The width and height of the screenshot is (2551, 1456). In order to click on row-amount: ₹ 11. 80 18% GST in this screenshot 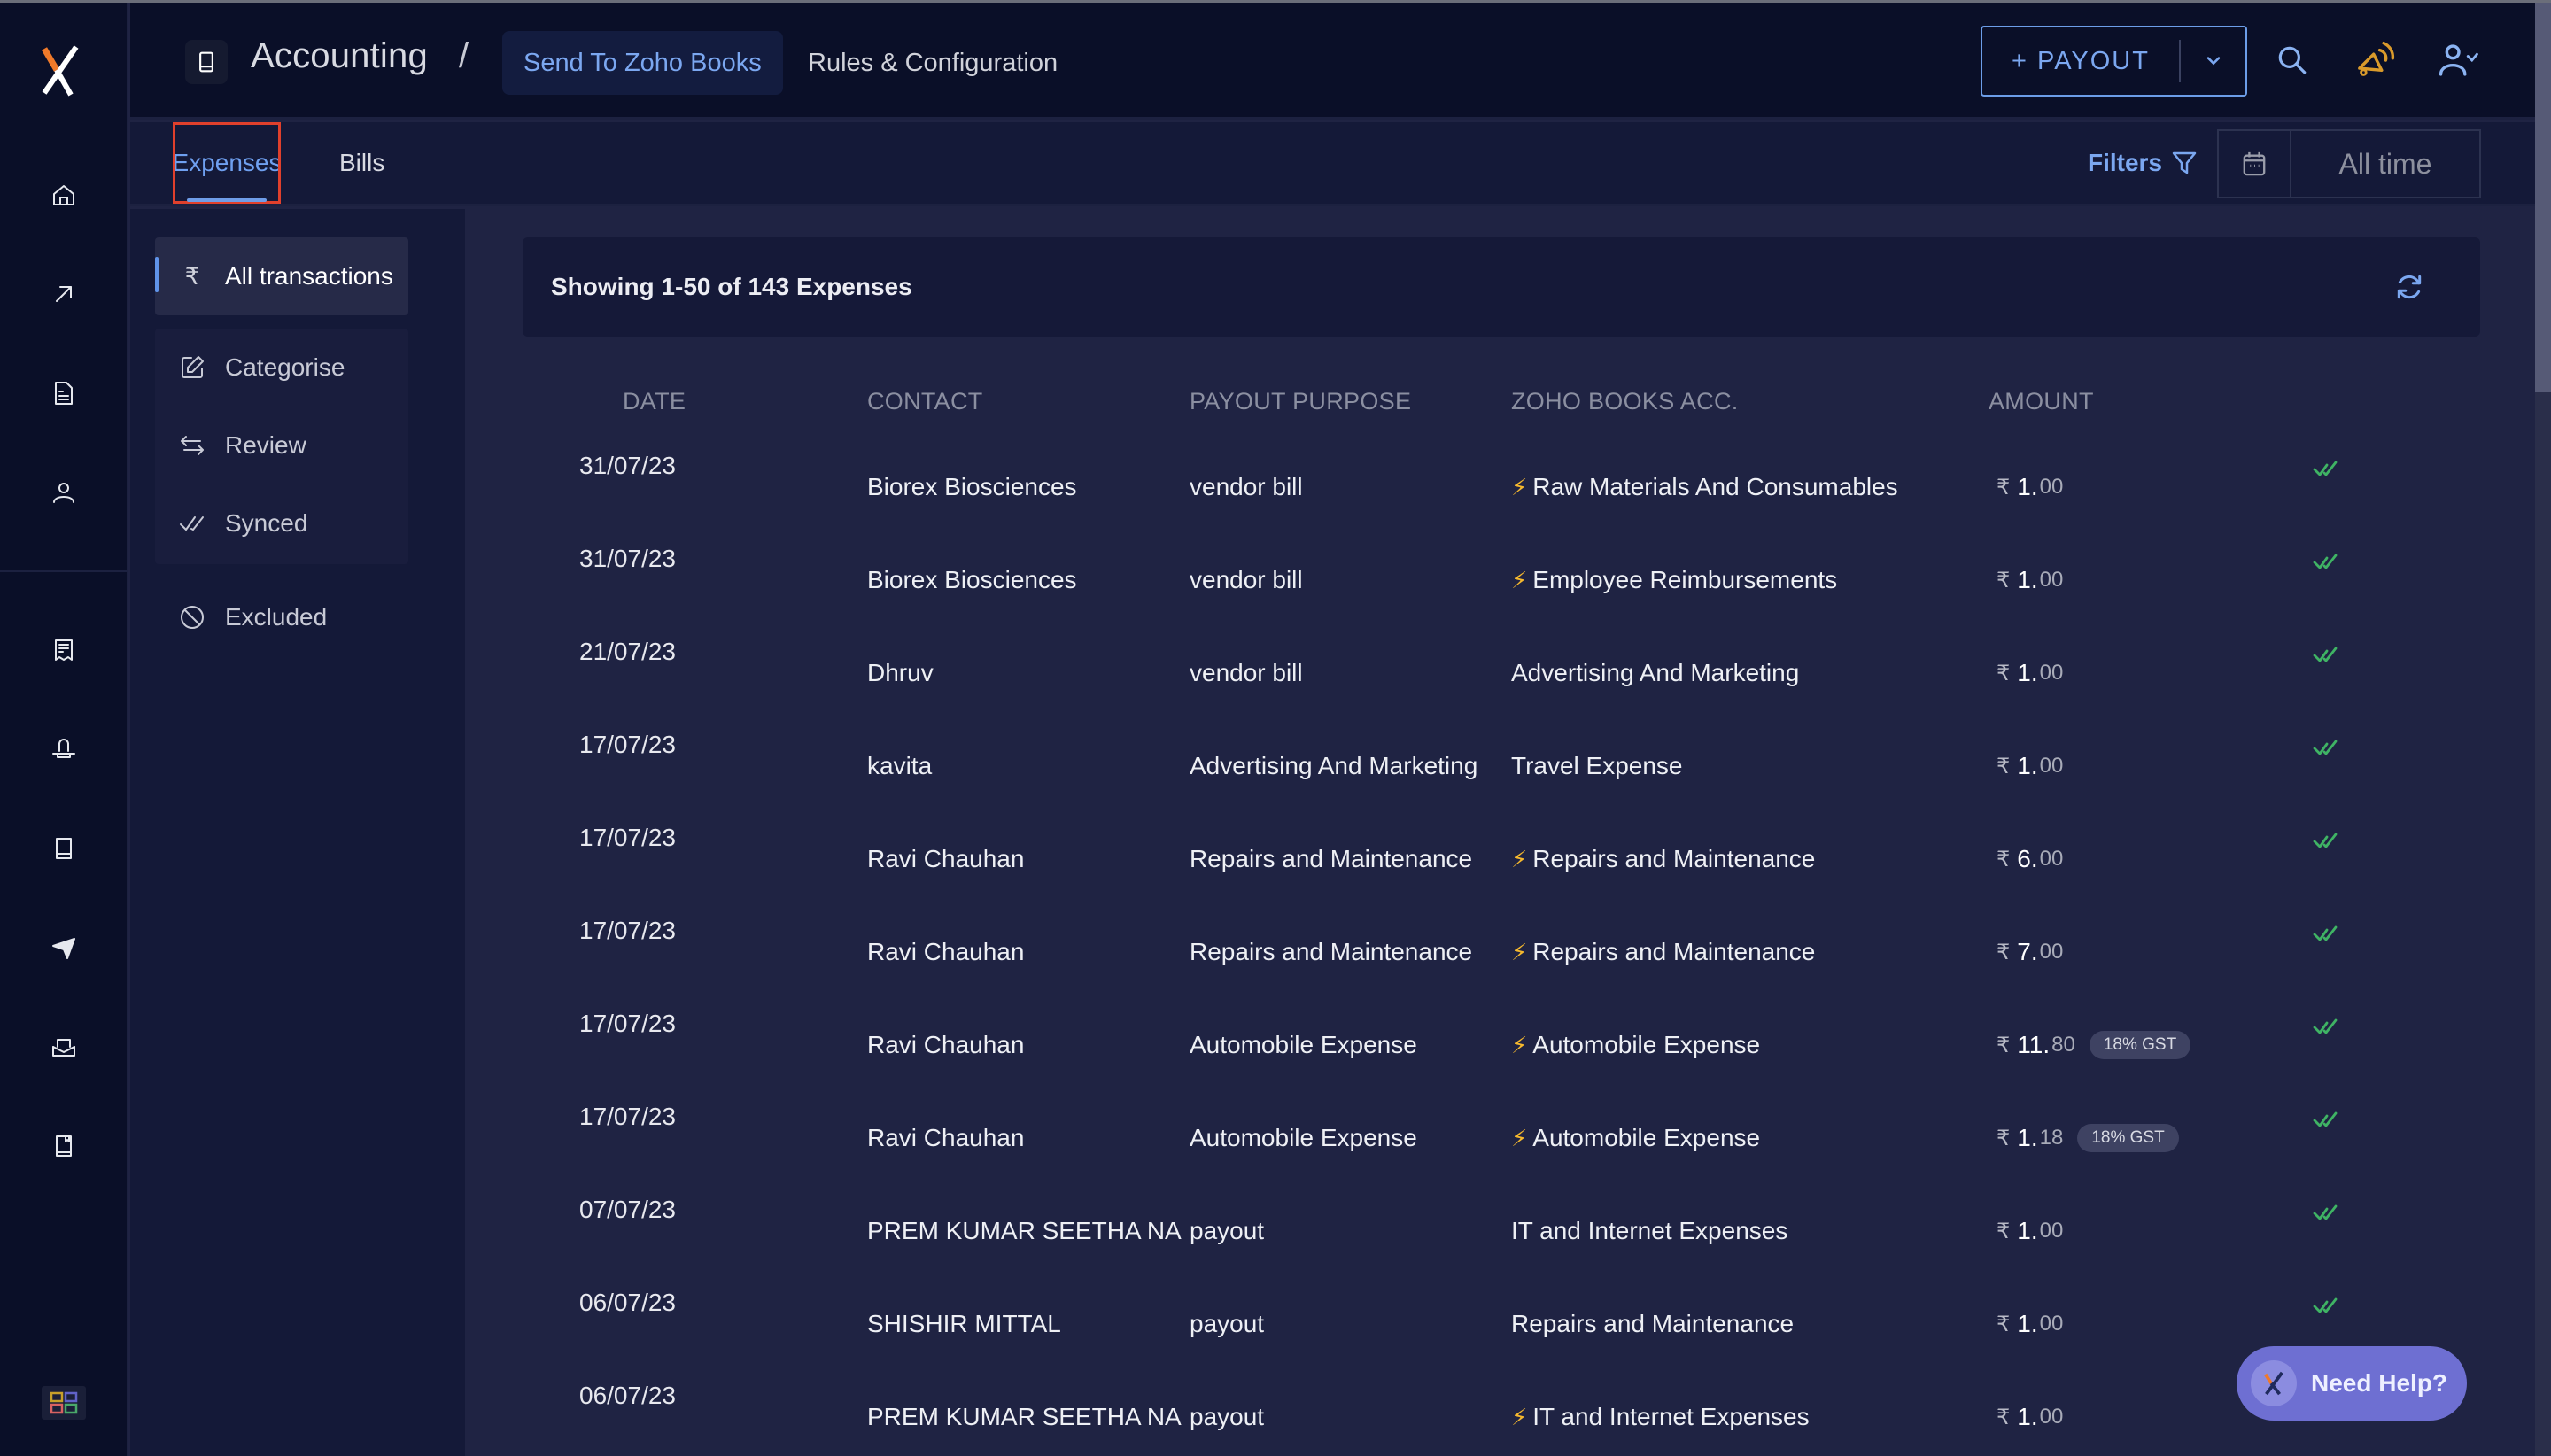, I will do `click(2094, 1045)`.